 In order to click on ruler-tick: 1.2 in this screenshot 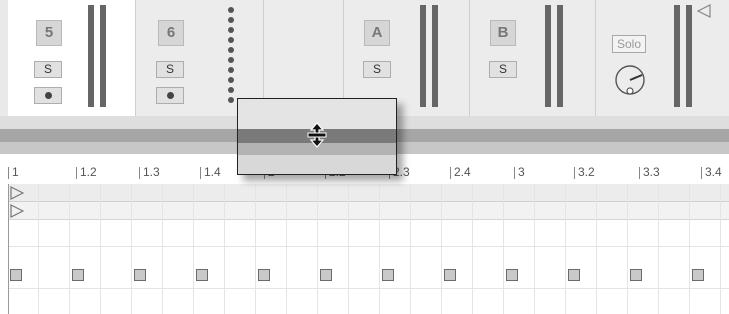, I will do `click(86, 172)`.